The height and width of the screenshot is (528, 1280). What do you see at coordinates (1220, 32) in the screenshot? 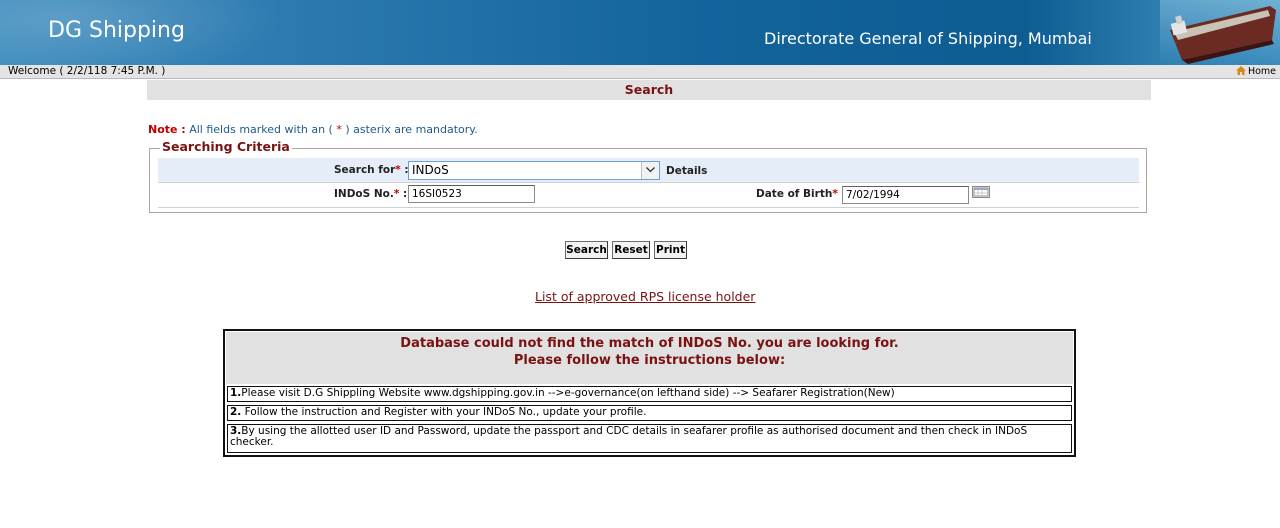
I see `ship-image` at bounding box center [1220, 32].